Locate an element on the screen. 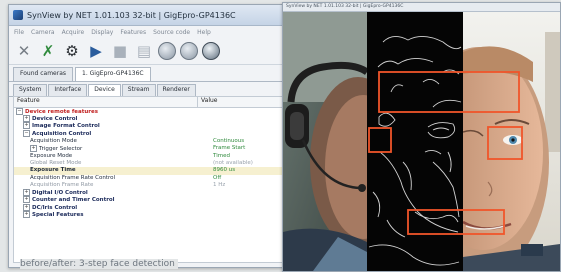 The width and height of the screenshot is (561, 272). grid-row: + Special Features is located at coordinates (159, 215).